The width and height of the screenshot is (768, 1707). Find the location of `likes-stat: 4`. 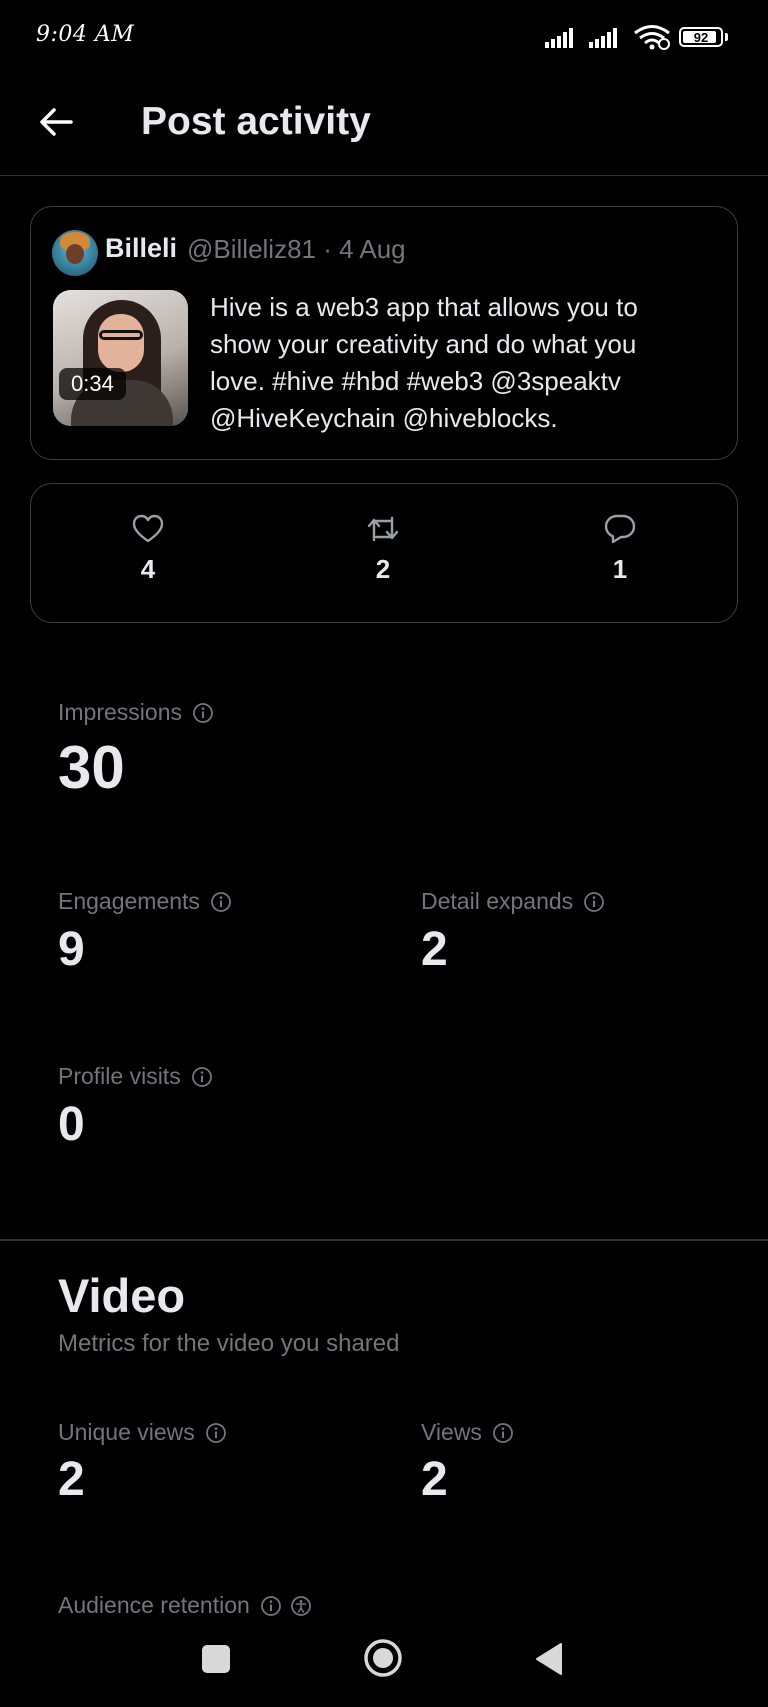

likes-stat: 4 is located at coordinates (148, 549).